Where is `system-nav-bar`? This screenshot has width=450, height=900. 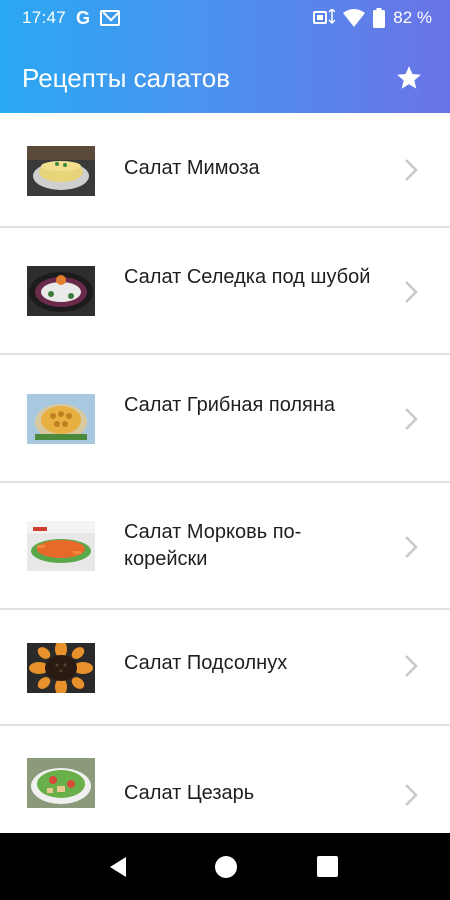 system-nav-bar is located at coordinates (225, 866).